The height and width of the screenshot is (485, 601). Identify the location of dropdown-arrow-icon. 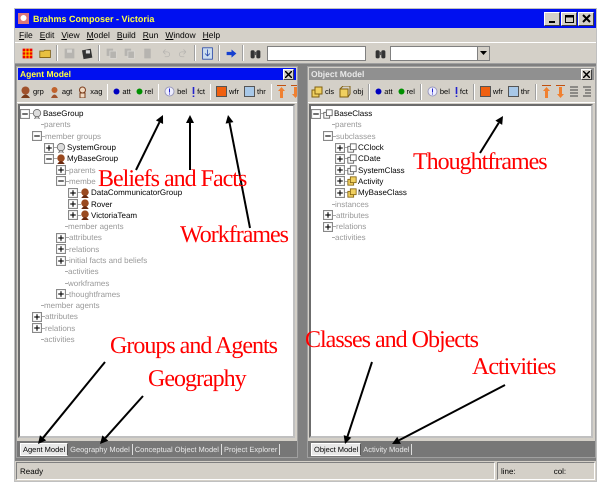
(483, 53).